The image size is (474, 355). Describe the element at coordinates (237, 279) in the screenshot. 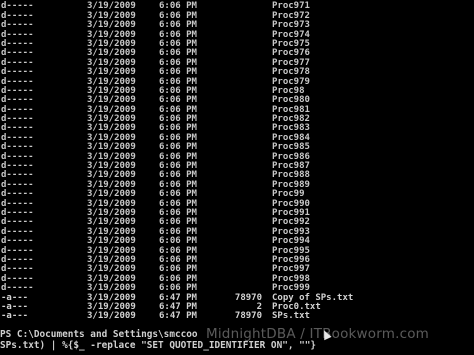

I see `listing-row: d----- 3/19/2009 6:06 PM Proc998` at that location.